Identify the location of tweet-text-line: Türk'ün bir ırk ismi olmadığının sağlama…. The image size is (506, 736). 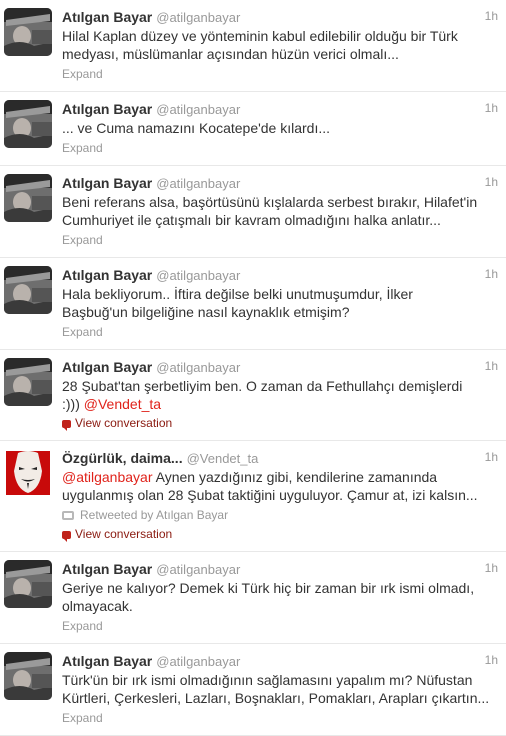
(267, 680).